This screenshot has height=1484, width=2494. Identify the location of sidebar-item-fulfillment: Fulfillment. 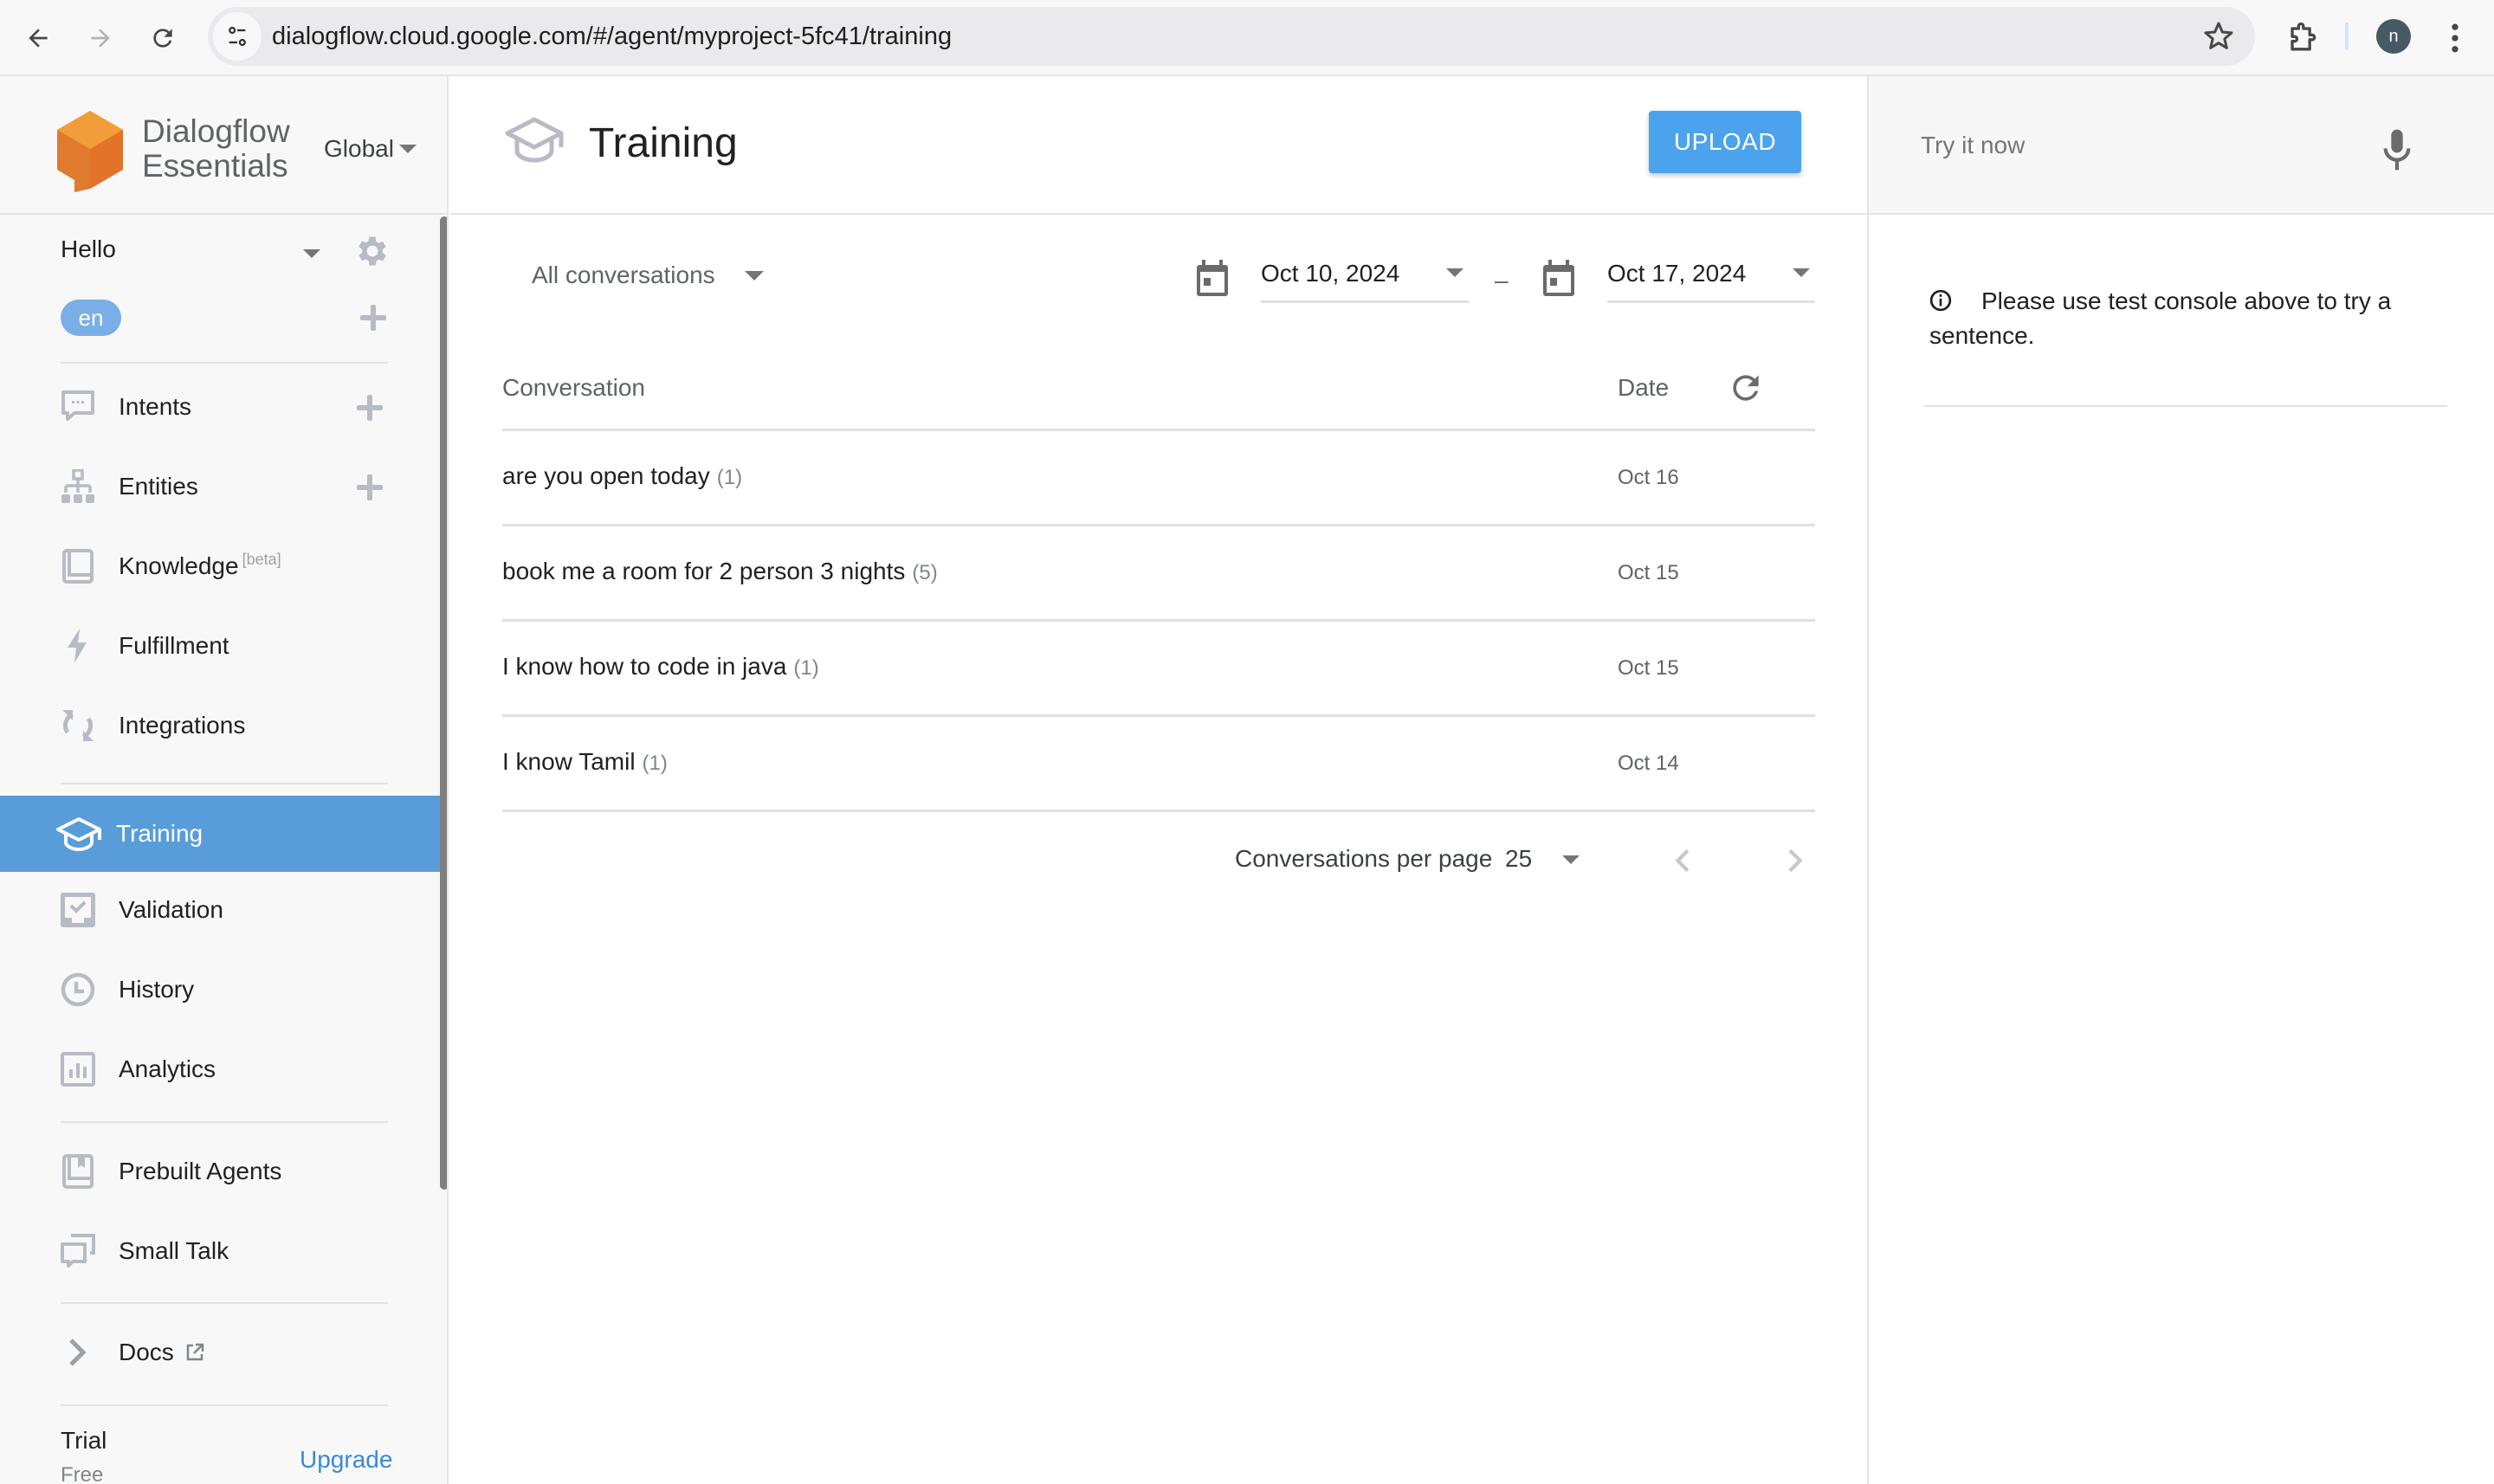
(220, 646).